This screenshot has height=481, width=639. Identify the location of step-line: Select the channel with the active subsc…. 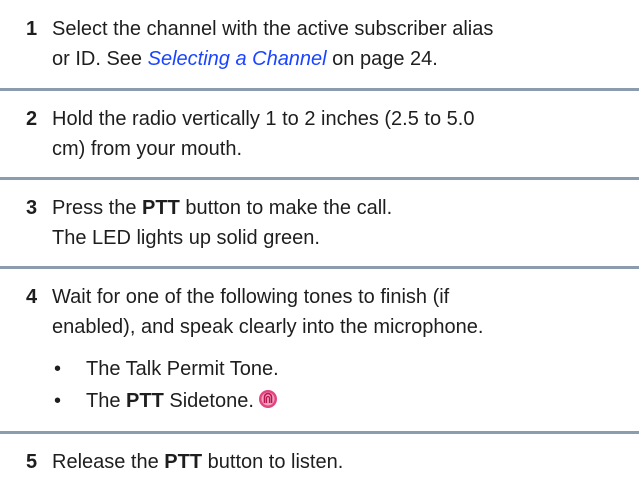
(273, 29).